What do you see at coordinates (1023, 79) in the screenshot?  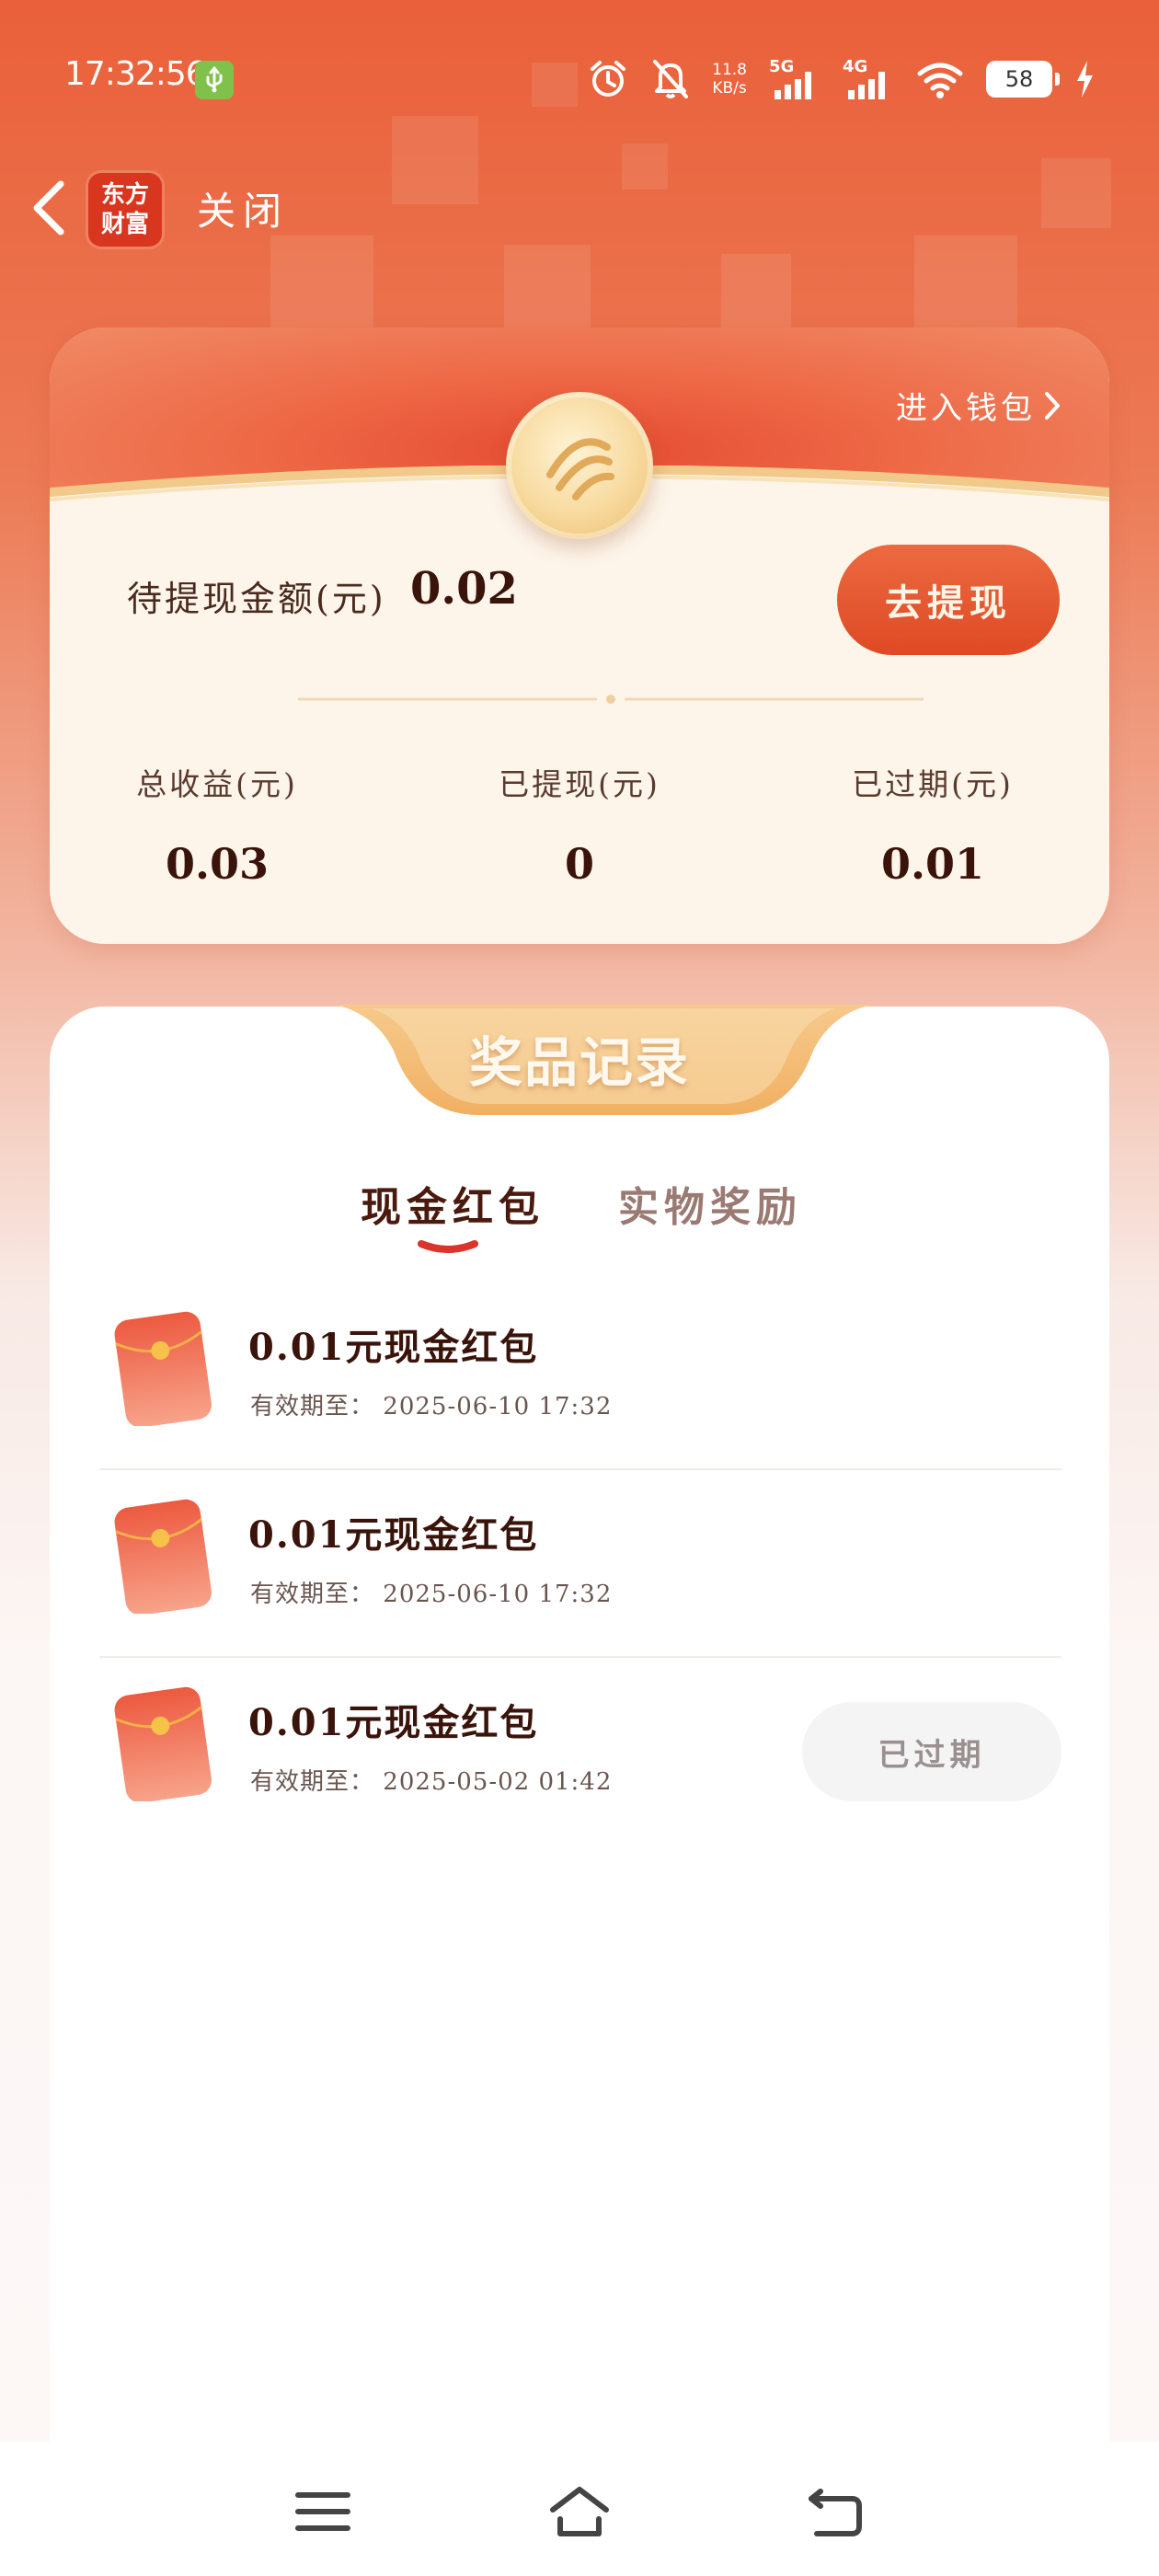 I see `battery-indicator: 58` at bounding box center [1023, 79].